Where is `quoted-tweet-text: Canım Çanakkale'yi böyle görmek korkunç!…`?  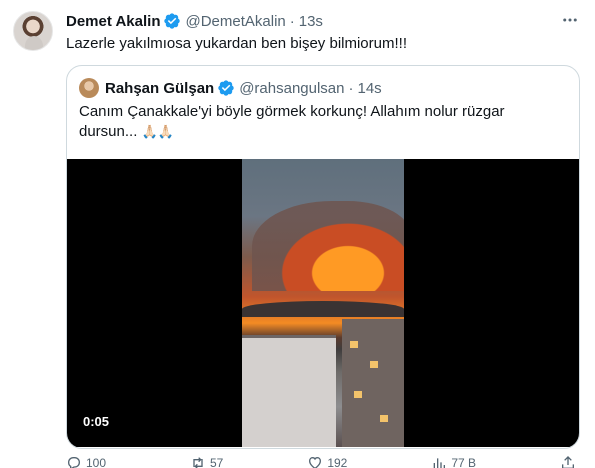 quoted-tweet-text: Canım Çanakkale'yi böyle görmek korkunç!… is located at coordinates (319, 122).